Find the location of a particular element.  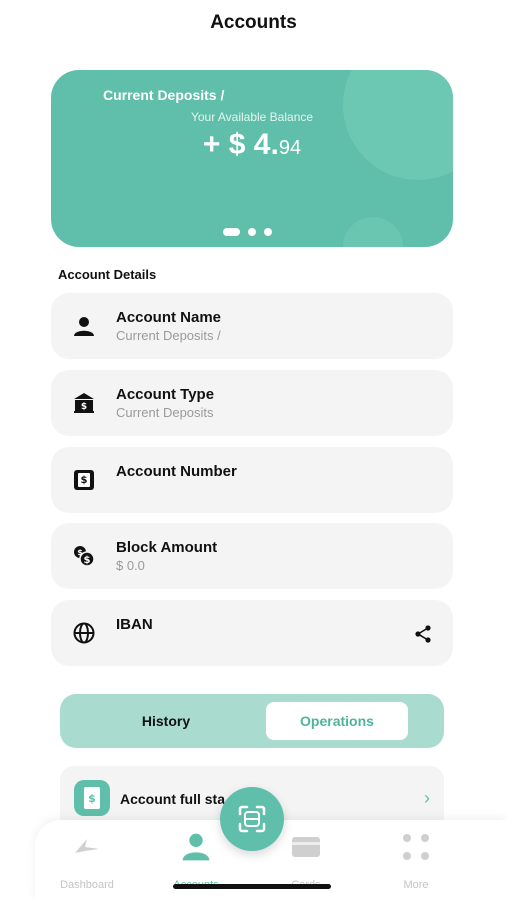

grid-icon is located at coordinates (416, 847).